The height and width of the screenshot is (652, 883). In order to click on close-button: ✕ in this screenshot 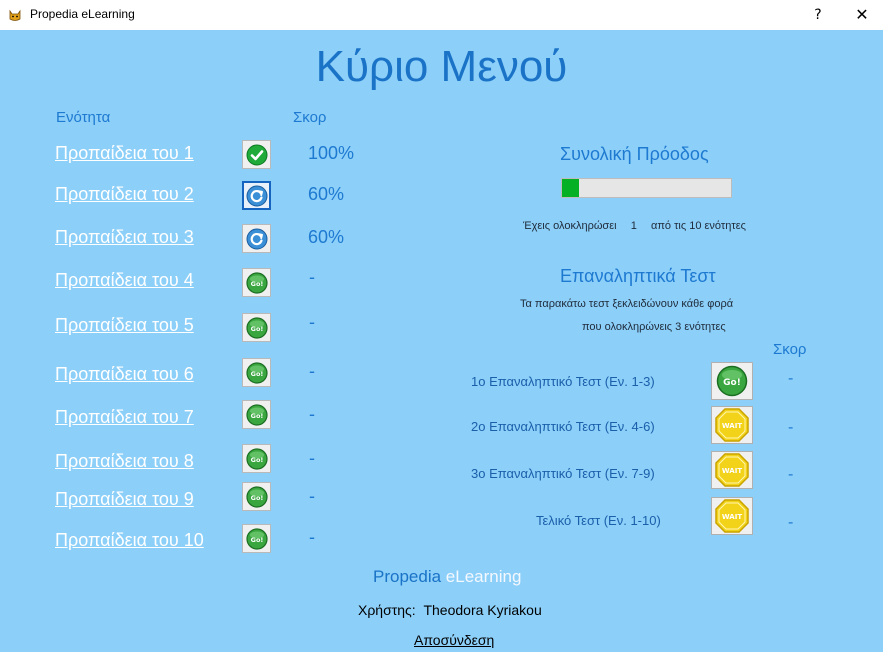, I will do `click(862, 15)`.